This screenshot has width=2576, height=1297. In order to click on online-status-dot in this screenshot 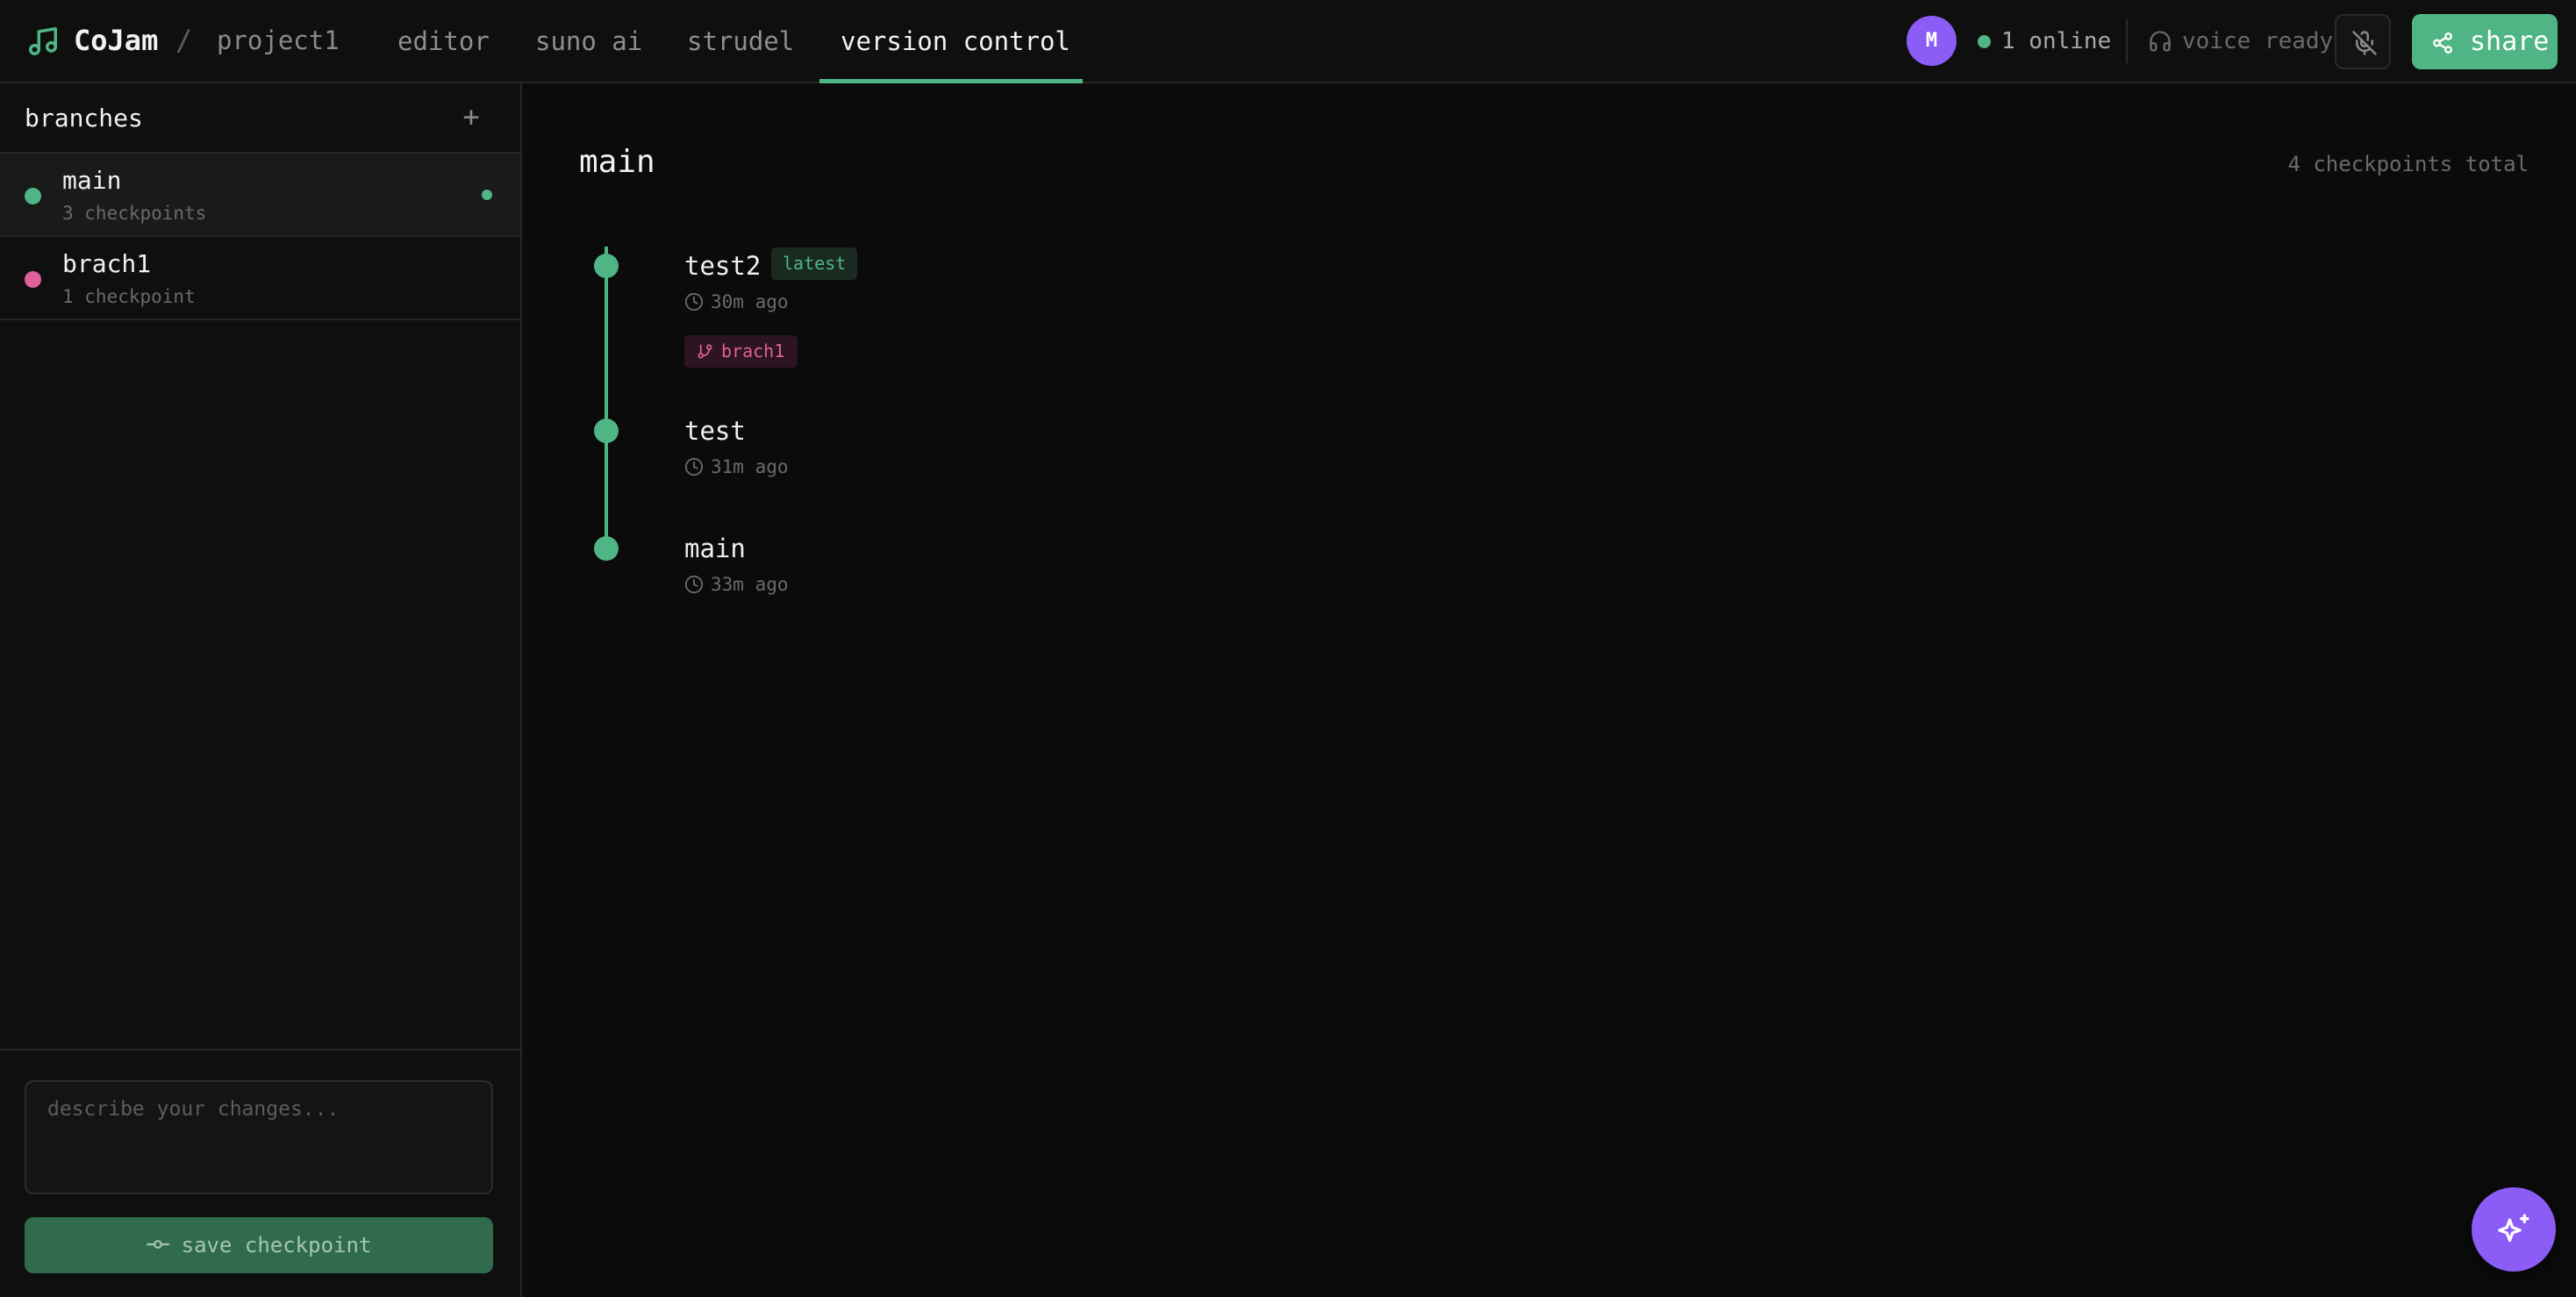, I will do `click(1984, 41)`.